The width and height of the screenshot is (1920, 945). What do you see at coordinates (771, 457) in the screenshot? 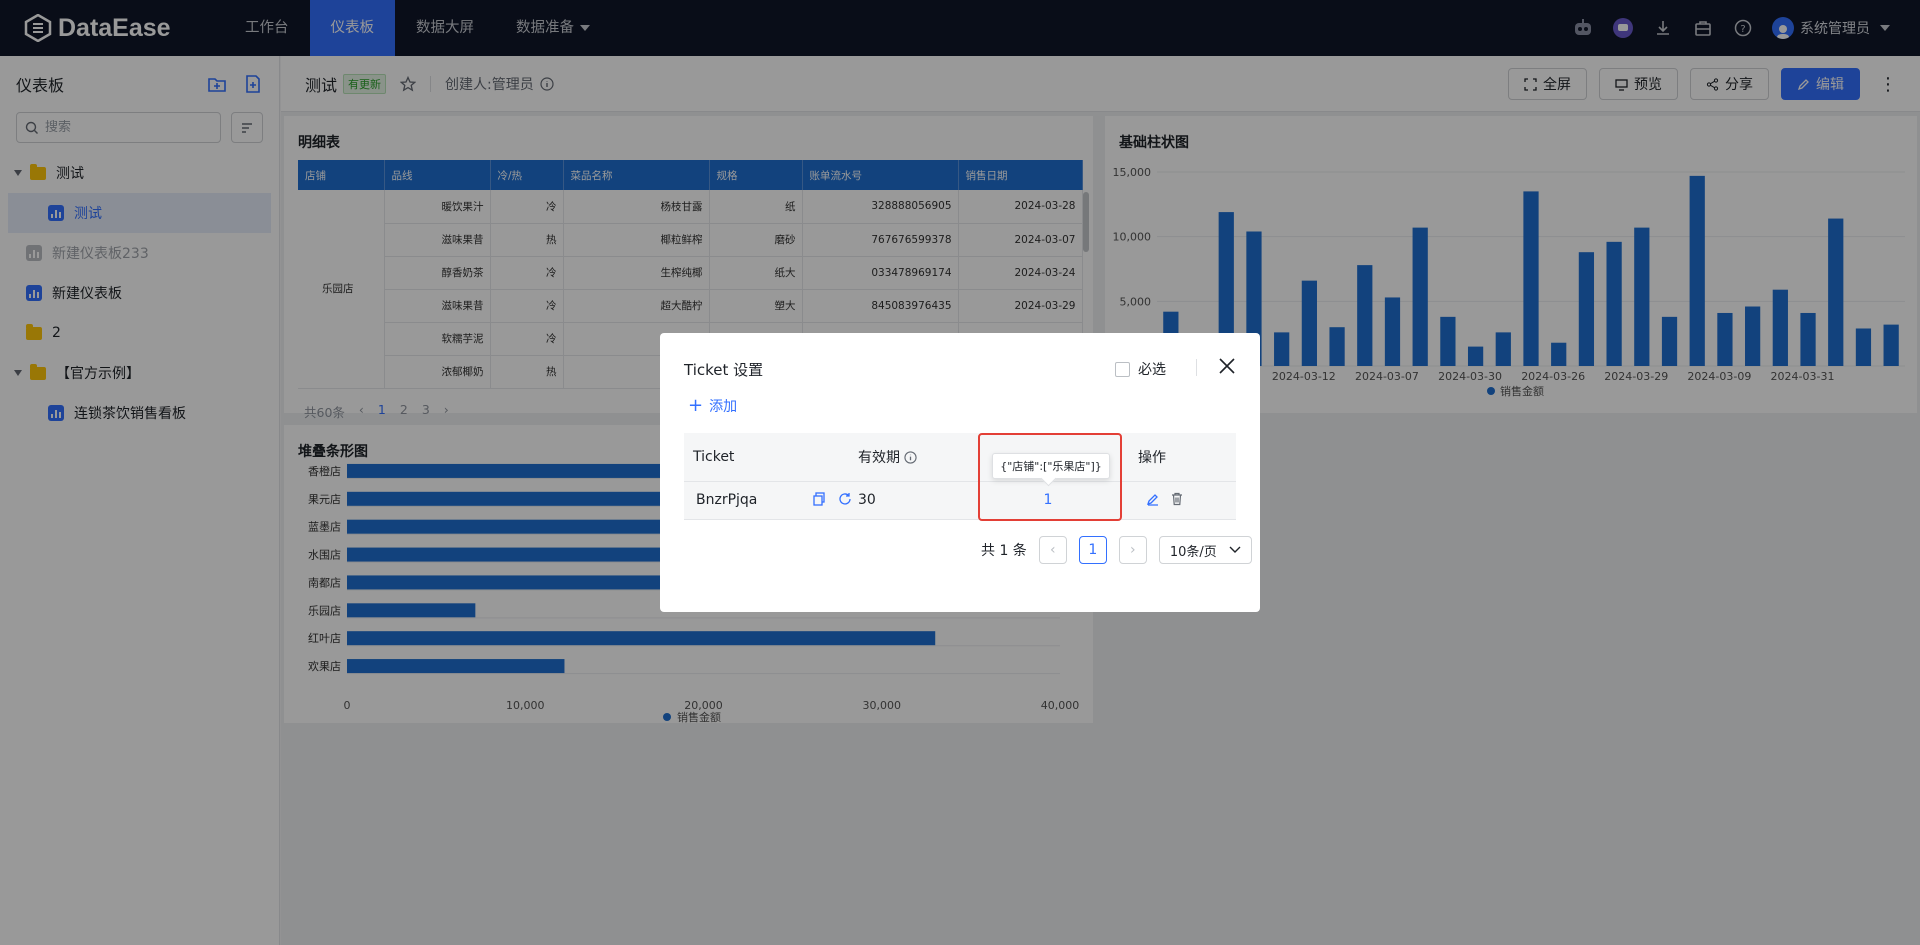
I see `table-header: Ticket` at bounding box center [771, 457].